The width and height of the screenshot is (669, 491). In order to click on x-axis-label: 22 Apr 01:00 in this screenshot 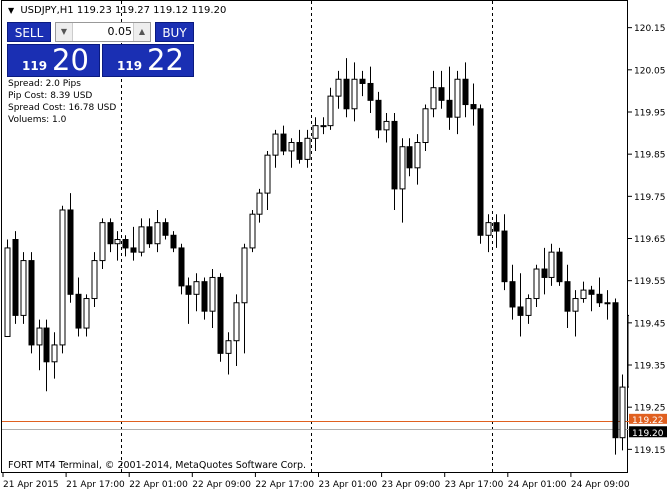, I will do `click(158, 485)`.